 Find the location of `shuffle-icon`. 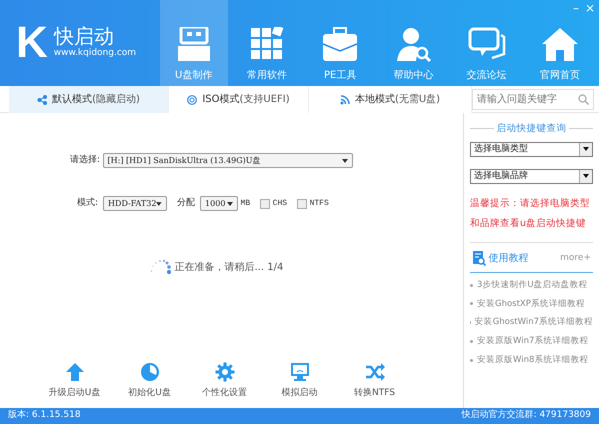

shuffle-icon is located at coordinates (374, 372).